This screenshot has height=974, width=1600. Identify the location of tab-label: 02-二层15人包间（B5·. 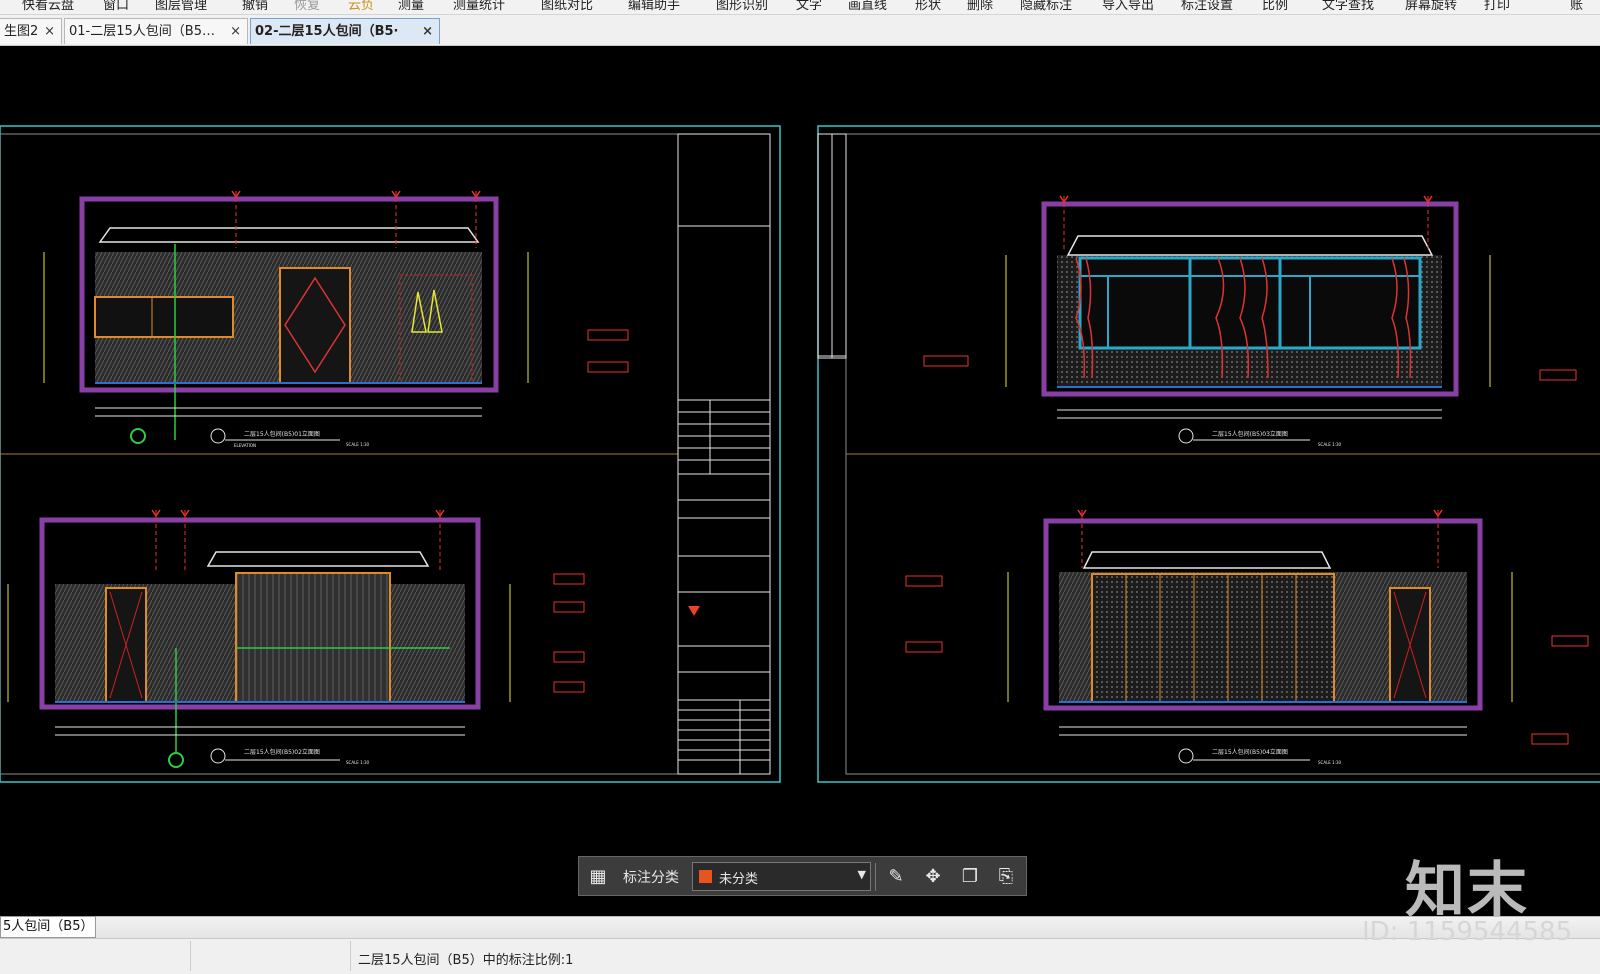
(327, 31).